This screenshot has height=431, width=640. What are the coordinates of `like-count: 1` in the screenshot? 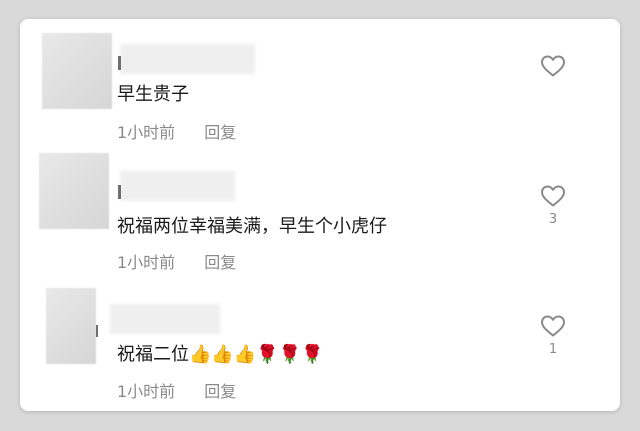 It's located at (553, 349).